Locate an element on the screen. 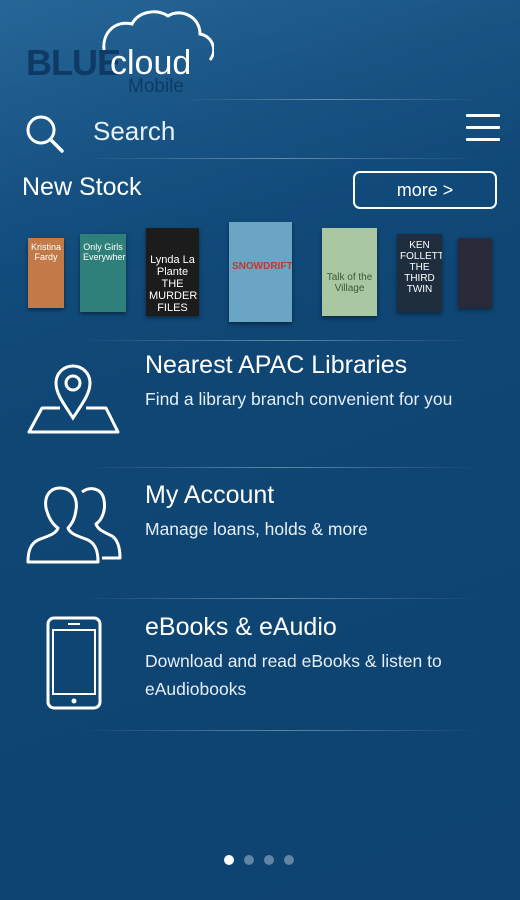 The image size is (520, 900). book-cover-title: Talk of the Village is located at coordinates (349, 283).